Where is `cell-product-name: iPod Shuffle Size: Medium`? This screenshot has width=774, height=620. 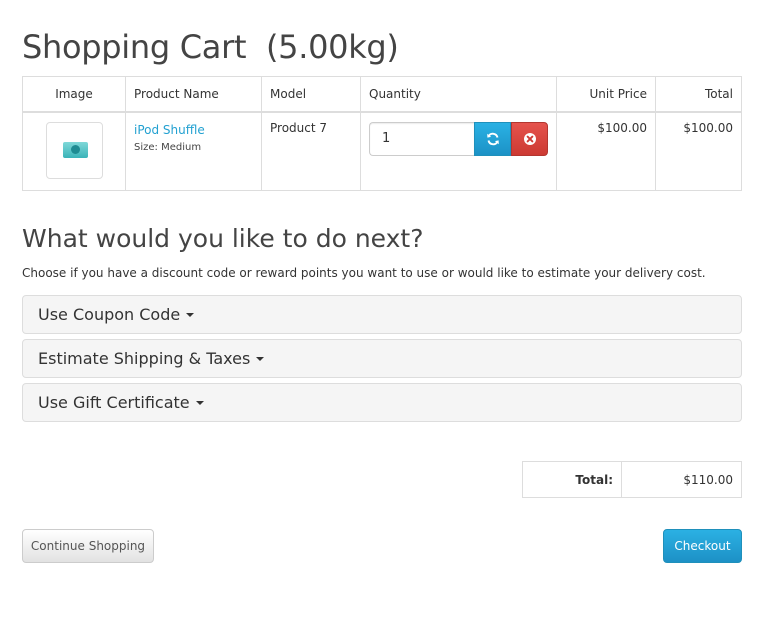 cell-product-name: iPod Shuffle Size: Medium is located at coordinates (193, 151).